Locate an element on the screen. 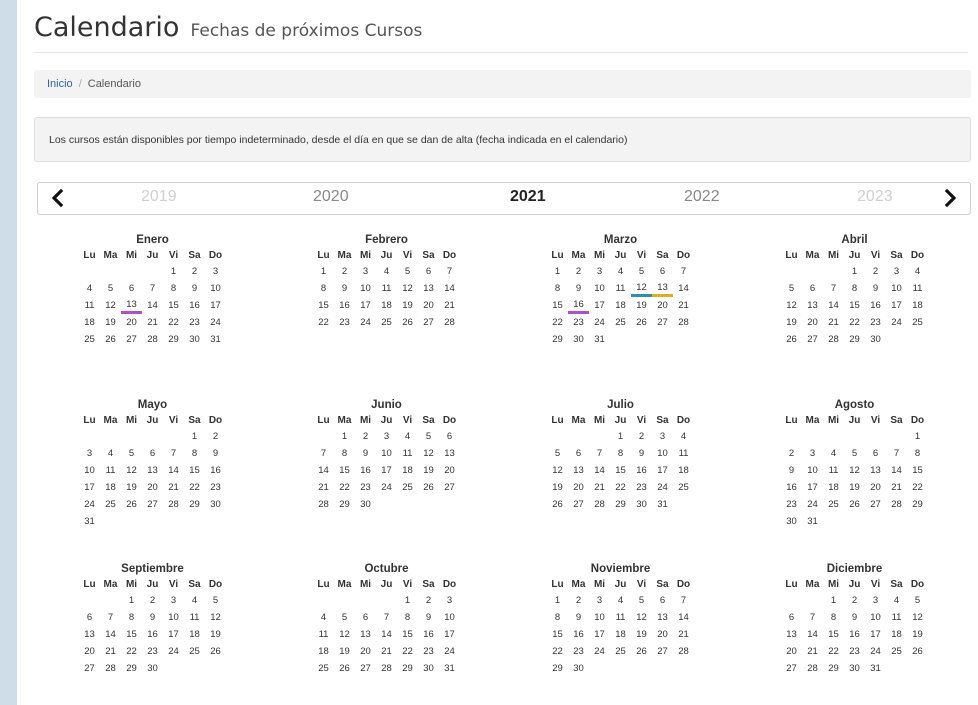 The height and width of the screenshot is (705, 978). year-2023: 2023 is located at coordinates (875, 197).